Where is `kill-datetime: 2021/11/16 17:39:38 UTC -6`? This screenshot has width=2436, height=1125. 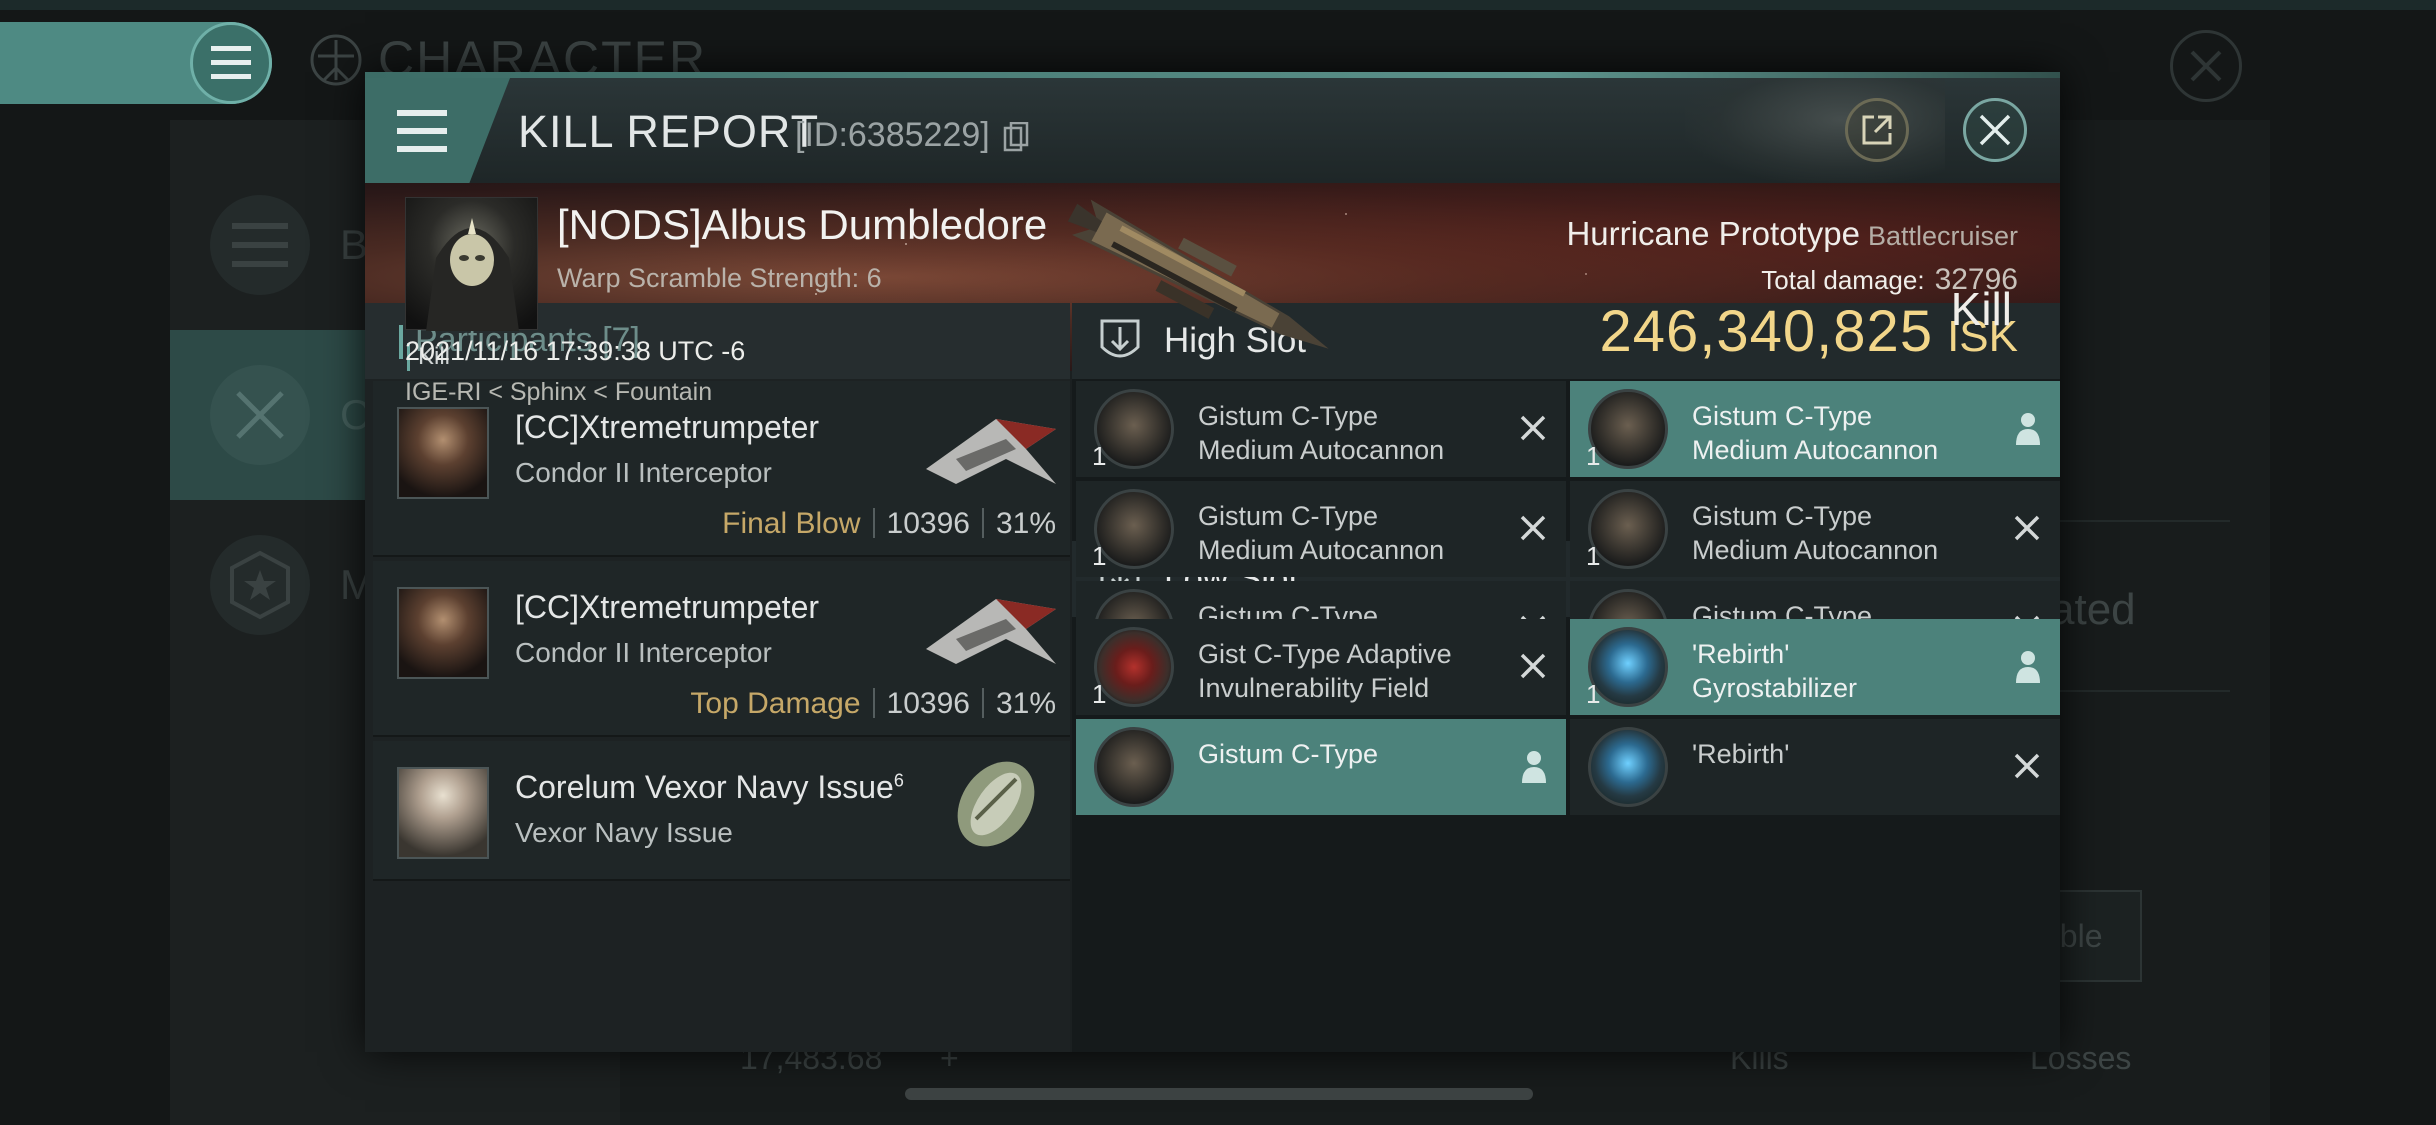
kill-datetime: 2021/11/16 17:39:38 UTC -6 is located at coordinates (575, 351).